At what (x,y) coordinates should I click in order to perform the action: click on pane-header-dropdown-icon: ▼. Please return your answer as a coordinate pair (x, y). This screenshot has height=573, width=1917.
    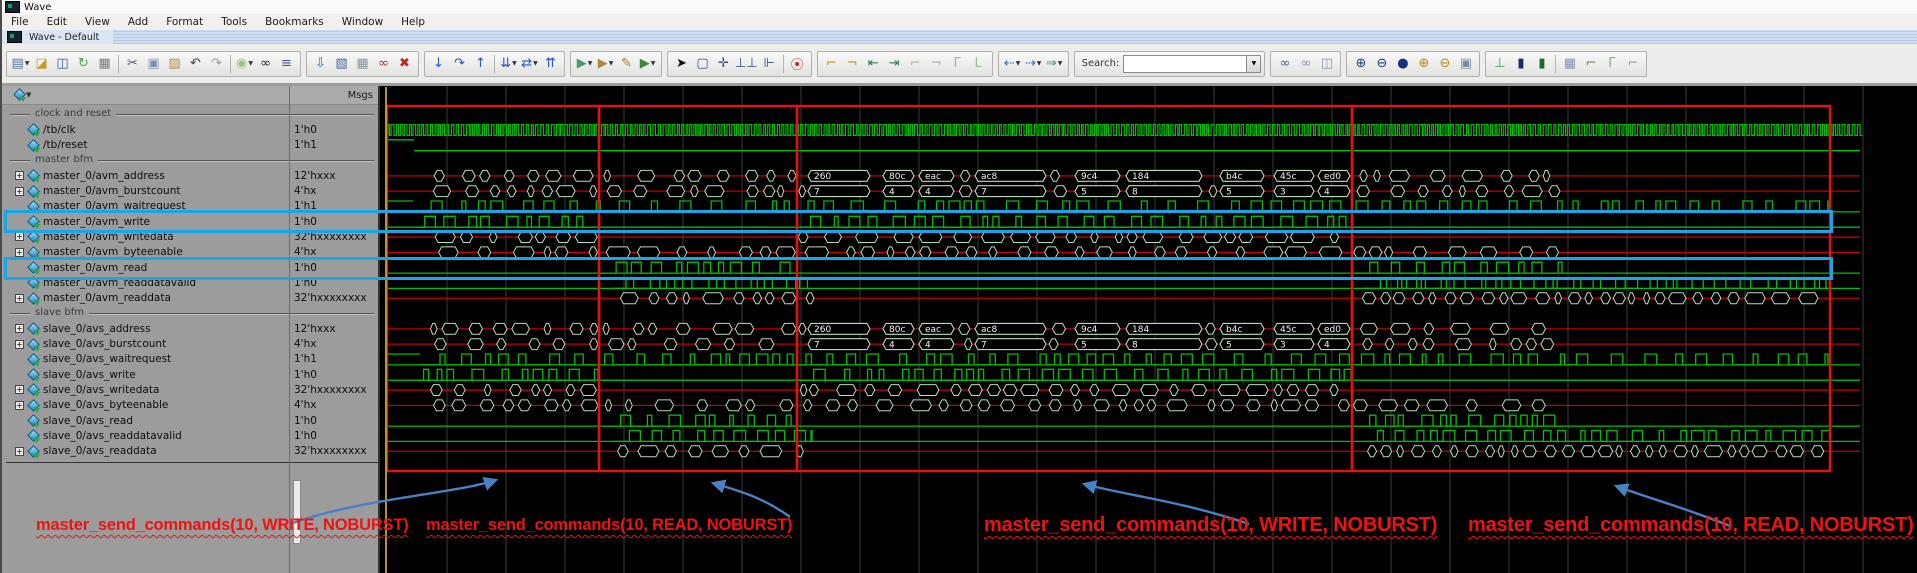
    Looking at the image, I should click on (28, 95).